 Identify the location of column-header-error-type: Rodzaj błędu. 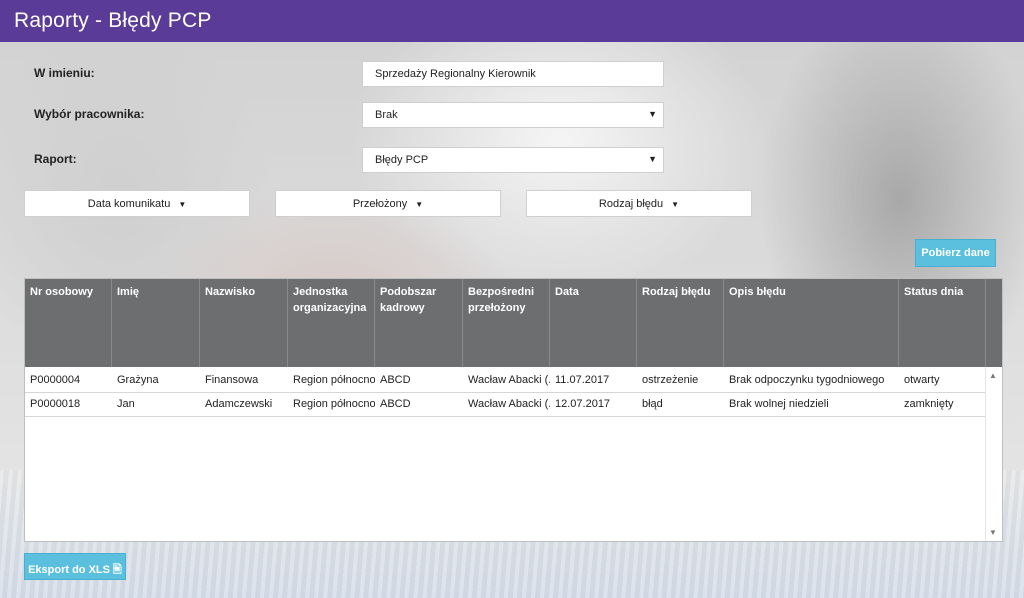
(680, 323).